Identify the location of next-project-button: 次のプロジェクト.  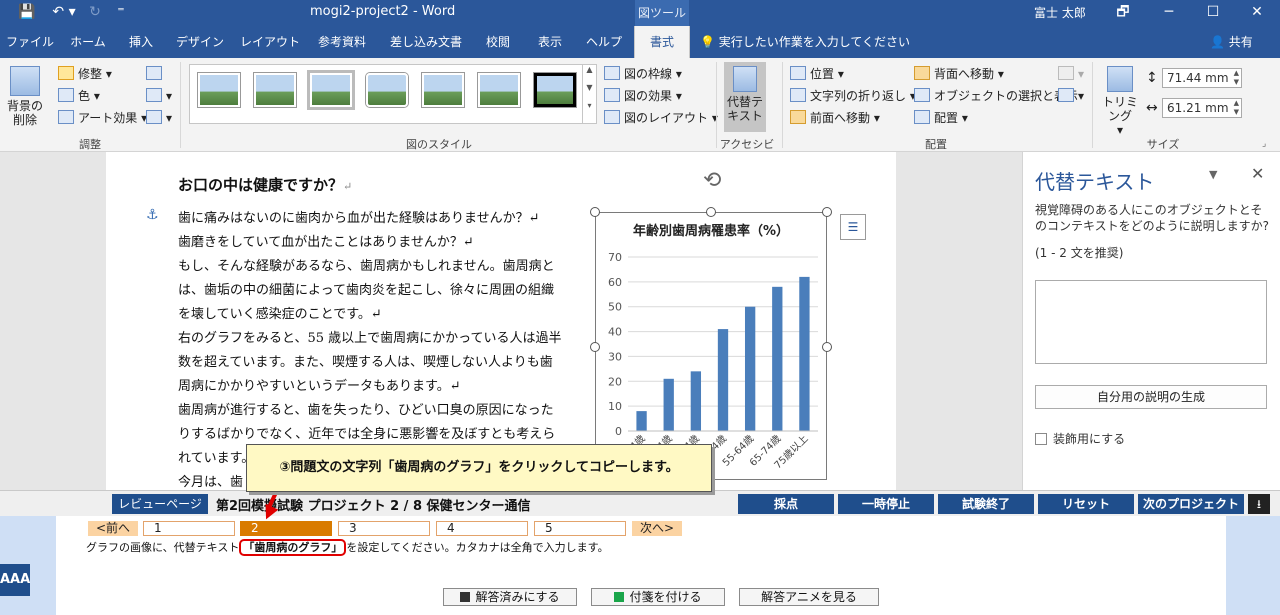
(1191, 504).